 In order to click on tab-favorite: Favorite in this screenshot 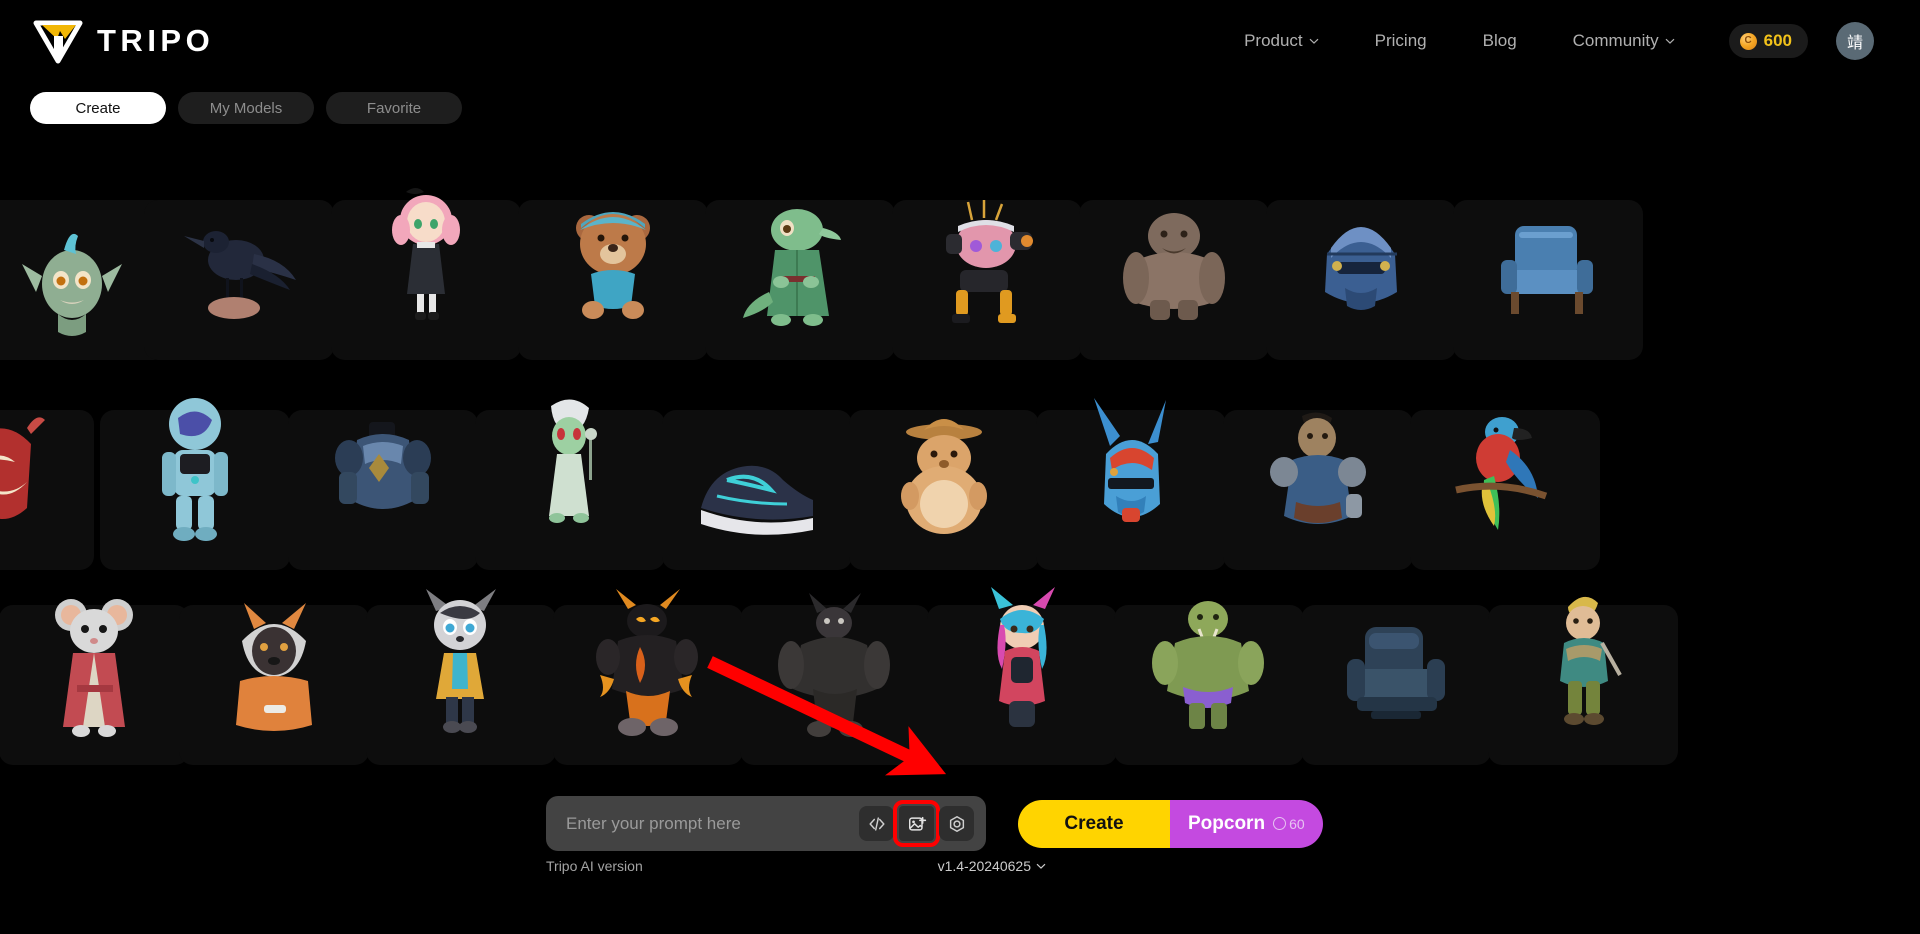, I will do `click(394, 108)`.